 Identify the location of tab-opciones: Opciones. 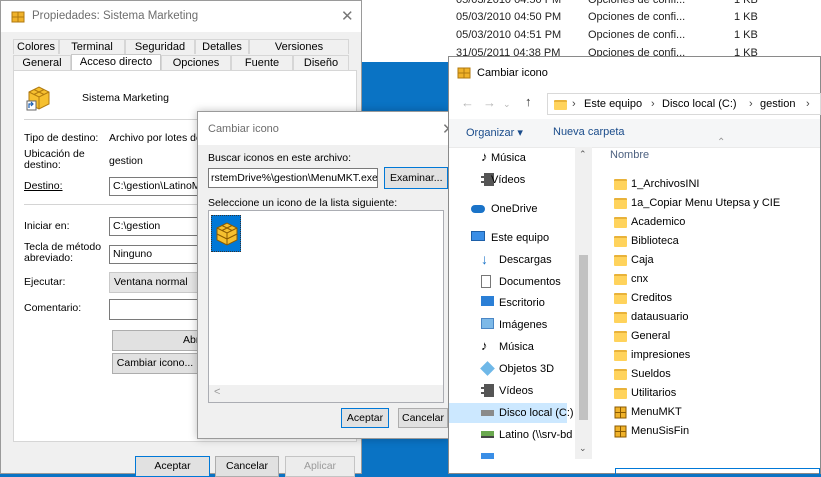
(196, 62).